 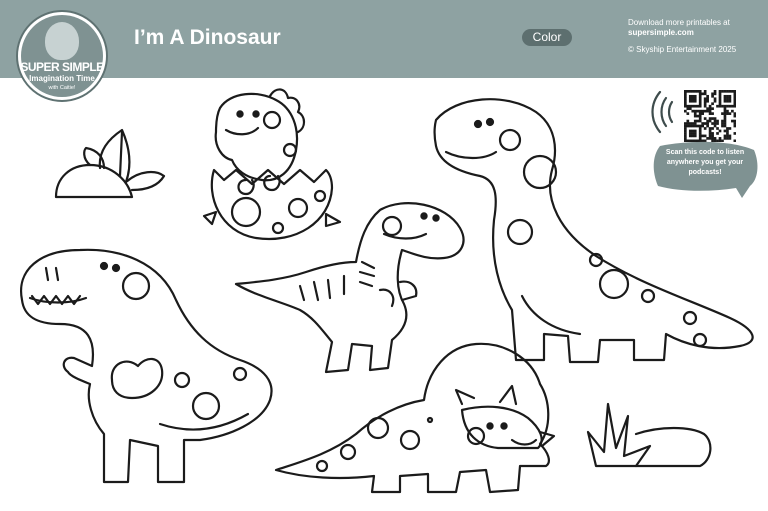 I want to click on qr-code, so click(x=710, y=116).